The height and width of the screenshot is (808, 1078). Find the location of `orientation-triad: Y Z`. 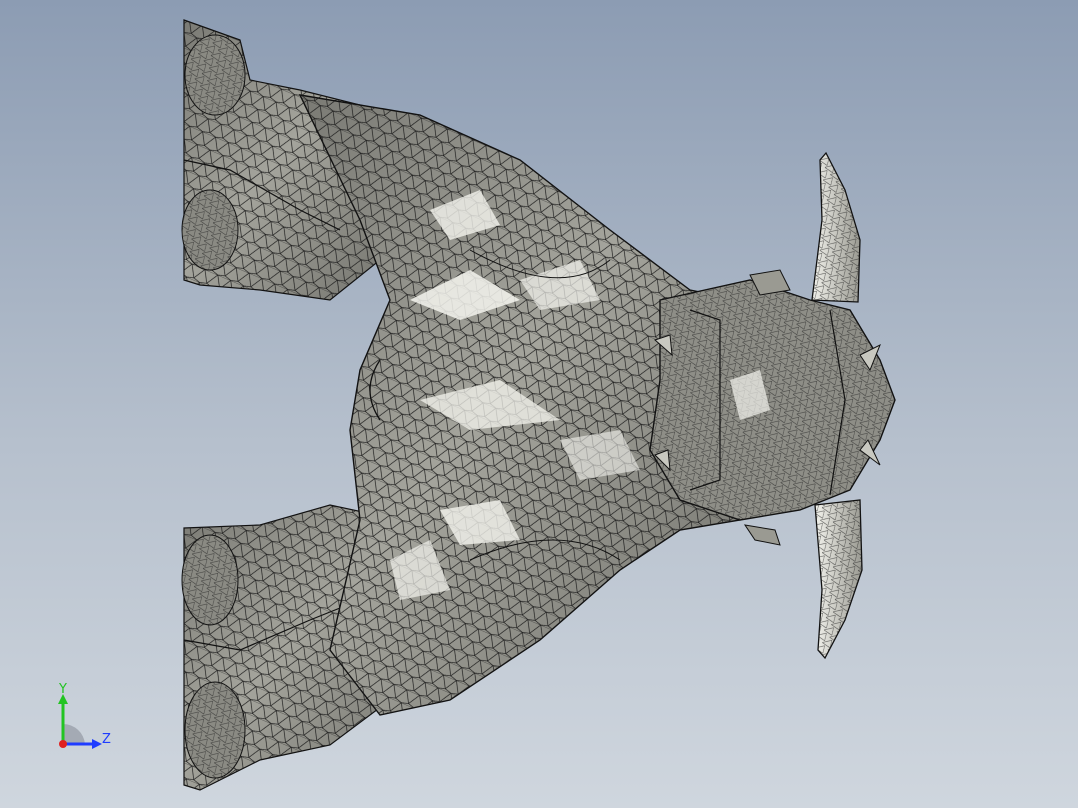

orientation-triad: Y Z is located at coordinates (85, 720).